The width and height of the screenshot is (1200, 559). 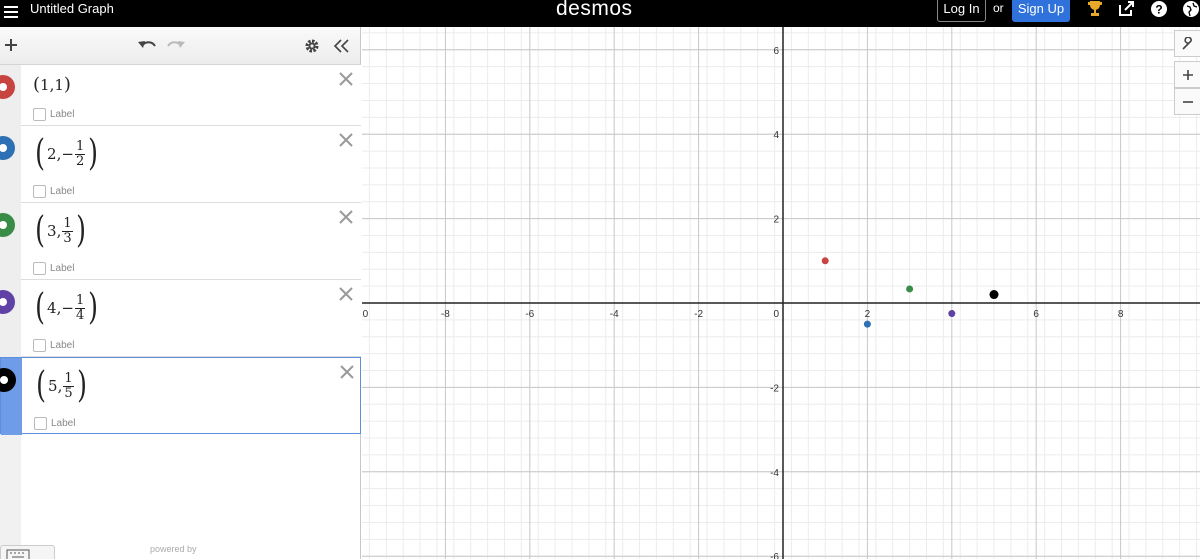 I want to click on denominator: 3, so click(x=67, y=238).